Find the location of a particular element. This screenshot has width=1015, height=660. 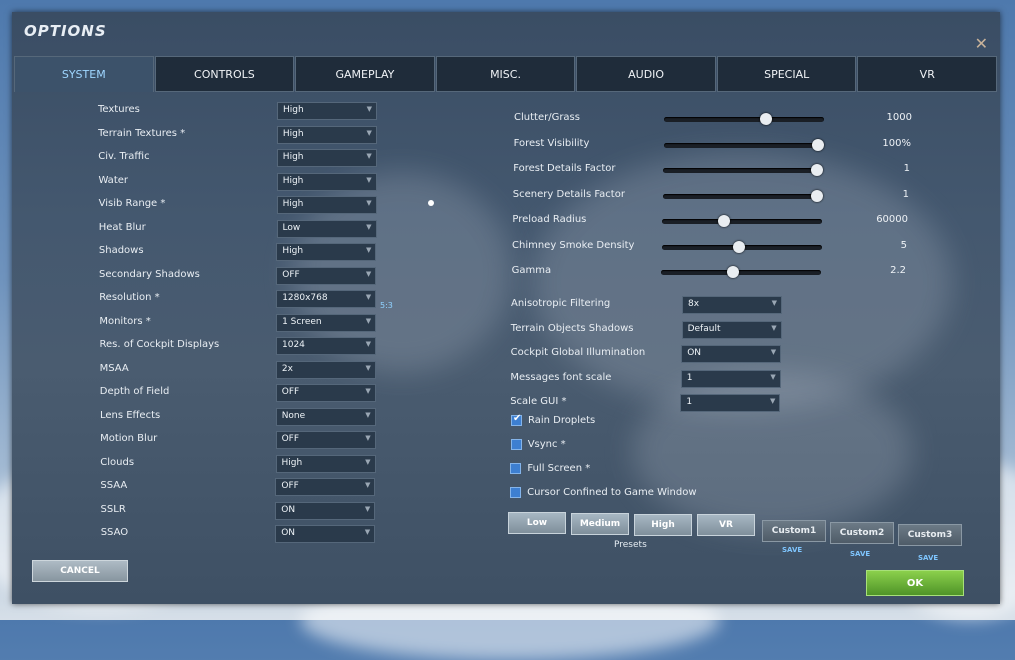

cancel-button: CANCEL is located at coordinates (80, 571).